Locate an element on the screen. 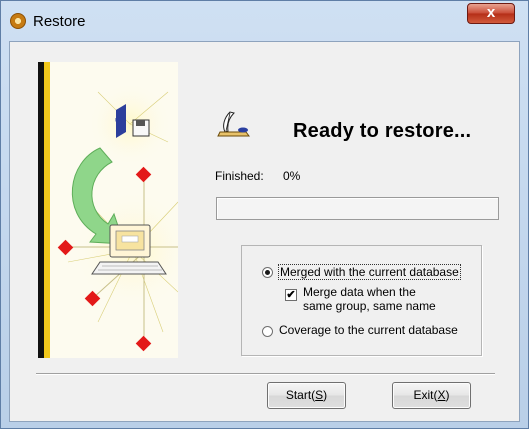 The width and height of the screenshot is (529, 429). art-border-yellow is located at coordinates (47, 210).